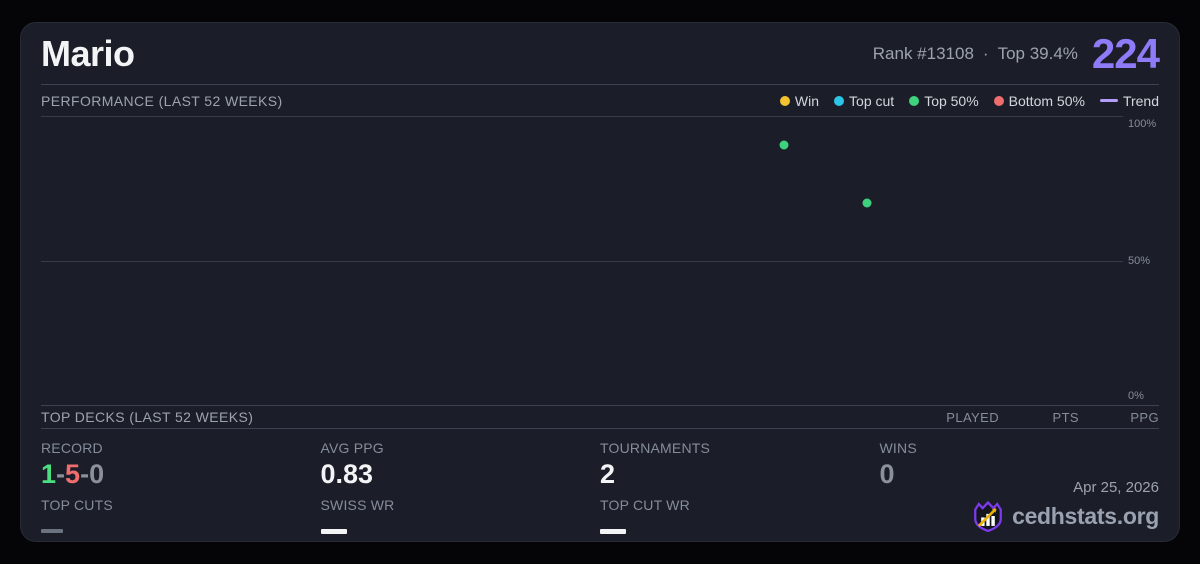  I want to click on legend-item-trend: Trend, so click(1129, 100).